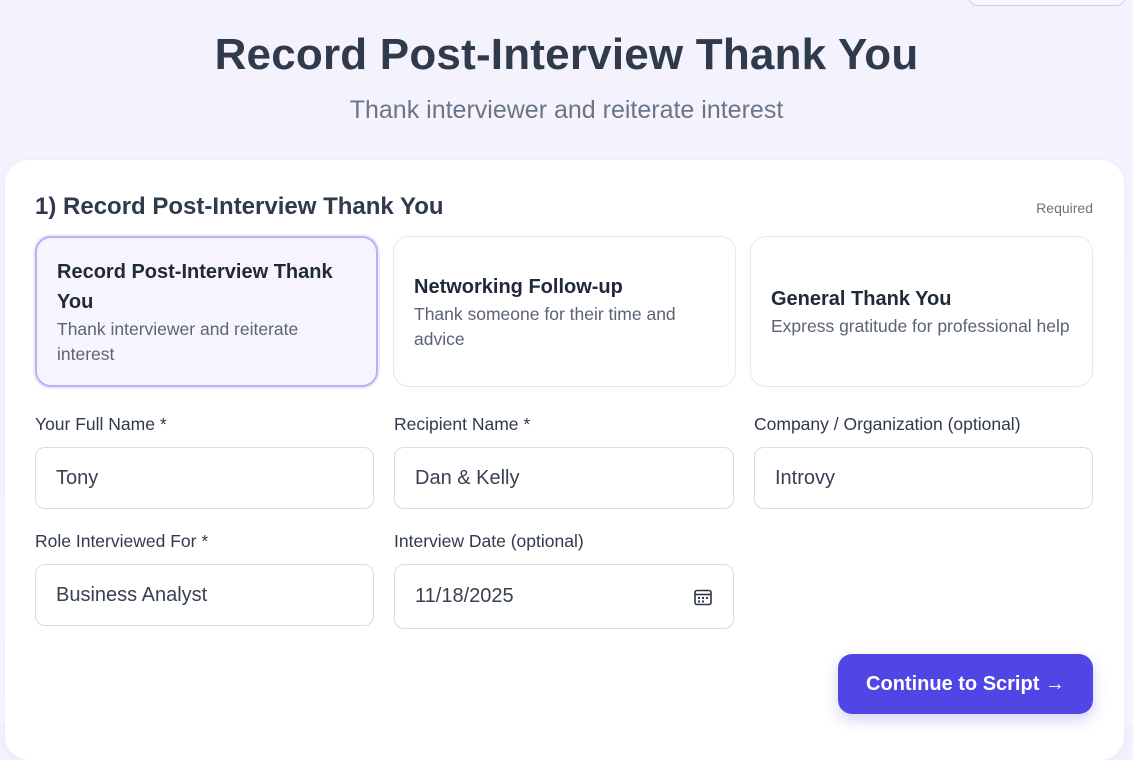 This screenshot has width=1133, height=760. I want to click on option-title: General Thank You, so click(861, 299).